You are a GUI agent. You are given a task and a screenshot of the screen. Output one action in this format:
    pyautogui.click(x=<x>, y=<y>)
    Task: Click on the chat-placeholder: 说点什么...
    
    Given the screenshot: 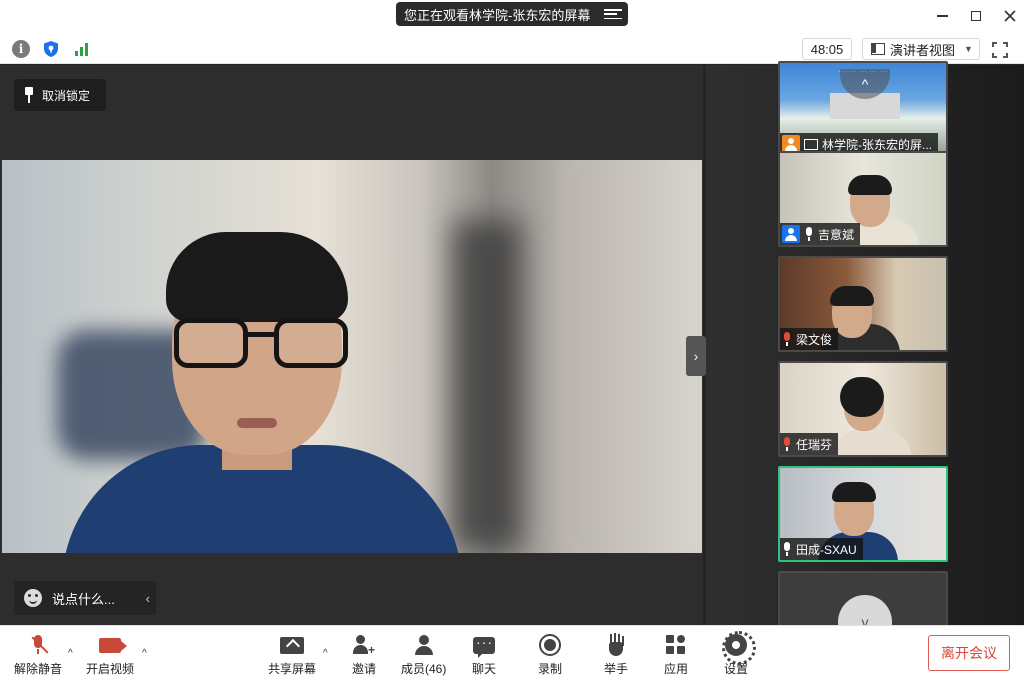 What is the action you would take?
    pyautogui.click(x=83, y=599)
    